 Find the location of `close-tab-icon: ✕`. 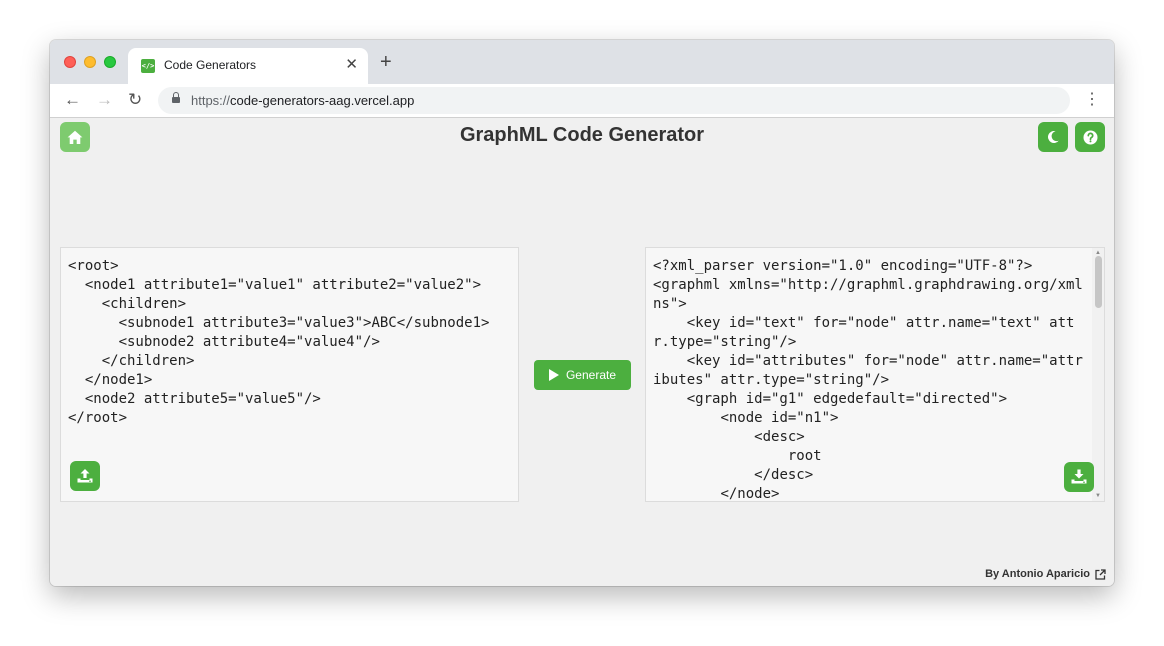

close-tab-icon: ✕ is located at coordinates (351, 65).